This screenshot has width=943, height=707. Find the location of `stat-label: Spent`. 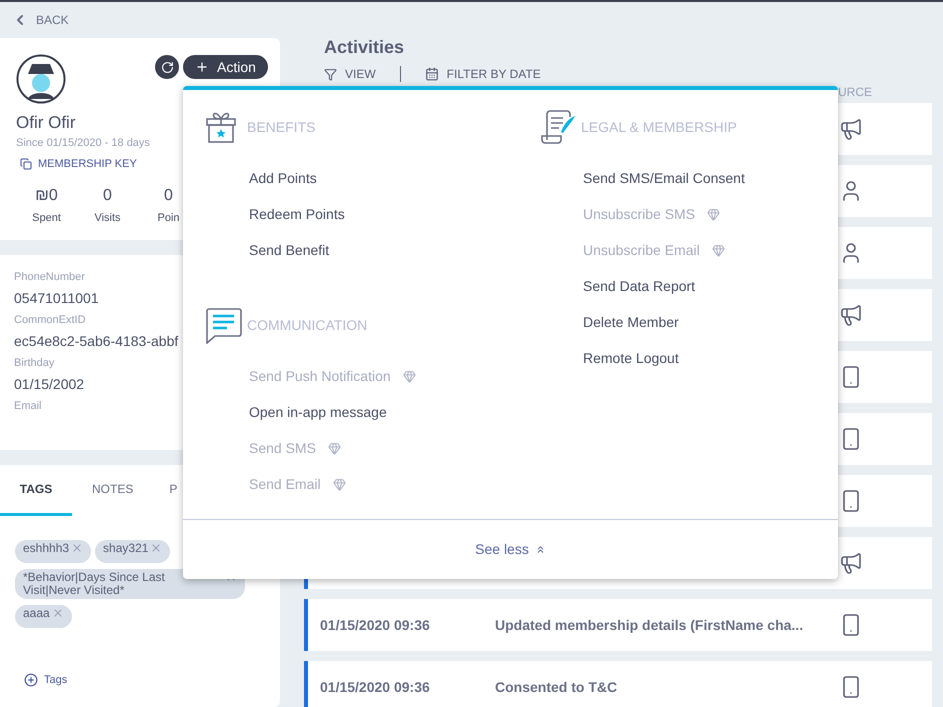

stat-label: Spent is located at coordinates (46, 218).